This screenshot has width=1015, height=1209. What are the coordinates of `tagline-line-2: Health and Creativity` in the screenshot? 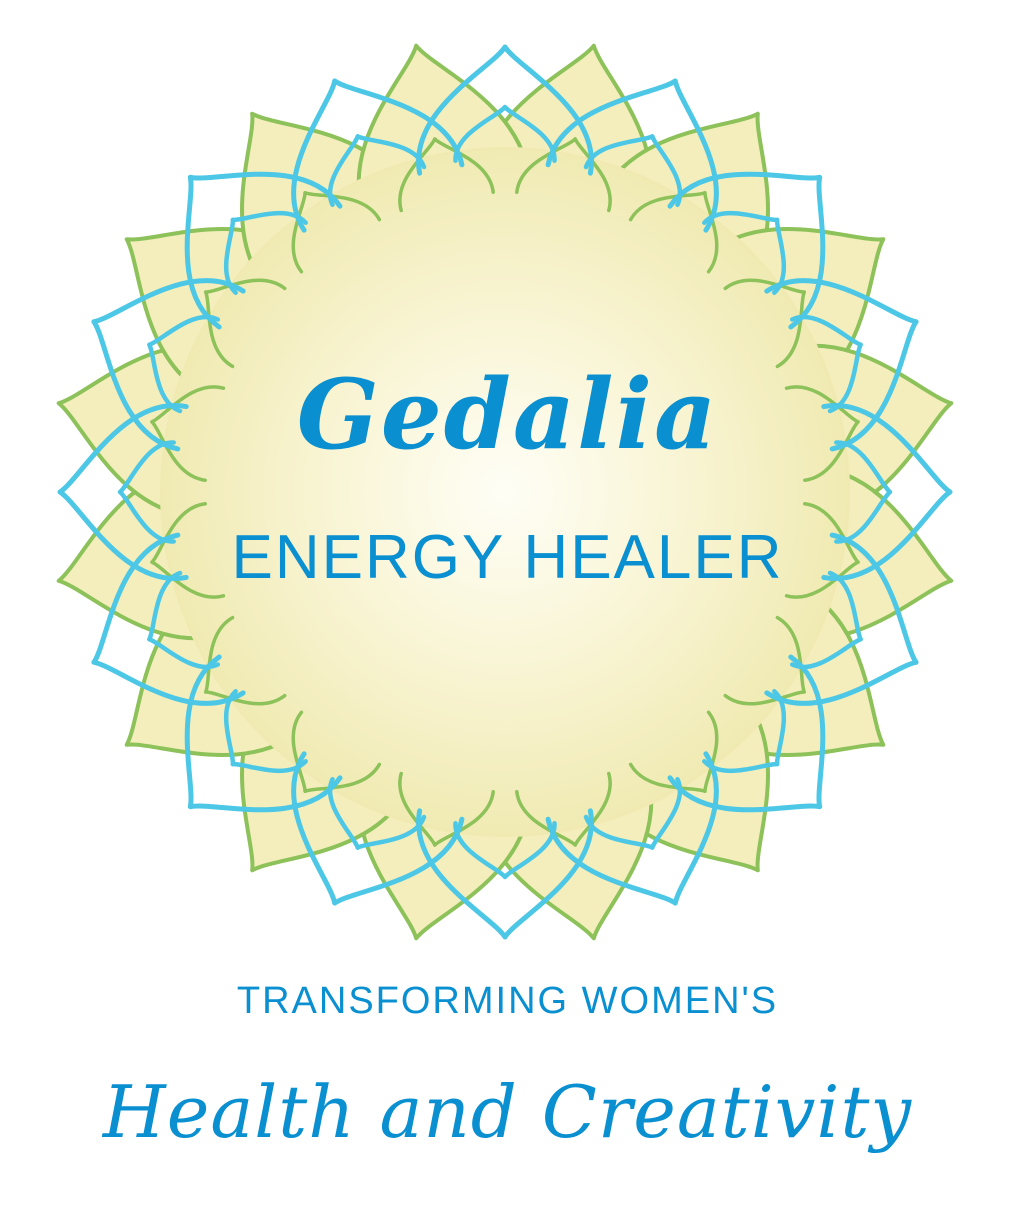 It's located at (507, 1112).